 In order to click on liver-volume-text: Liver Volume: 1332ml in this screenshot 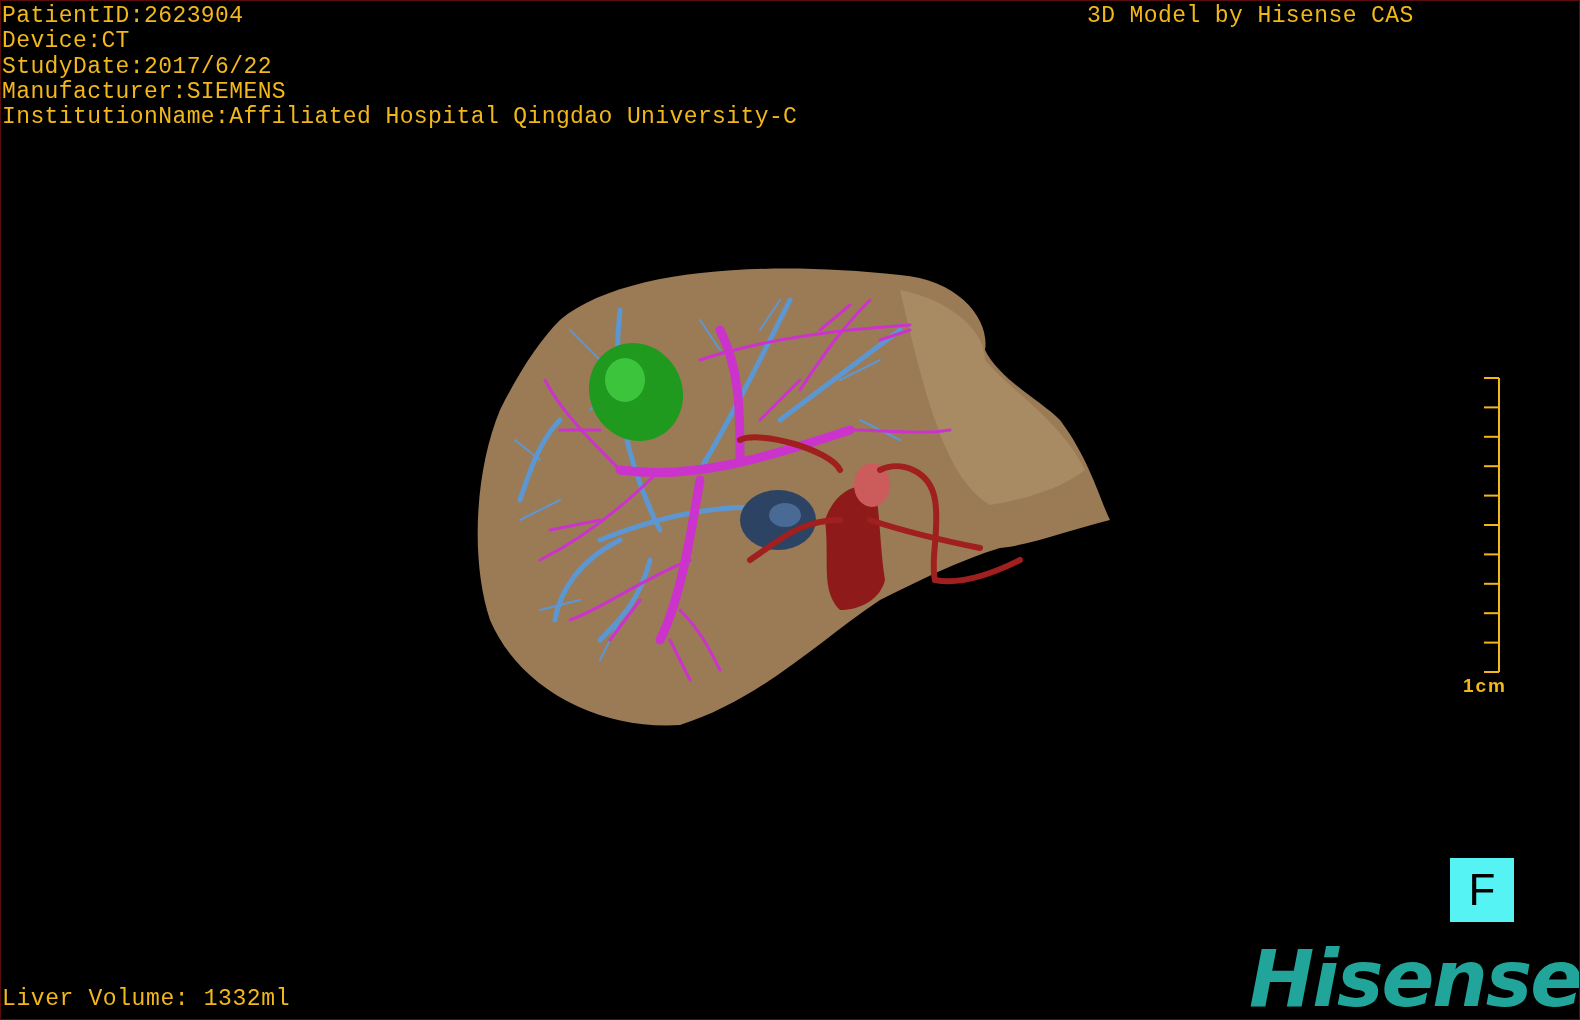, I will do `click(146, 999)`.